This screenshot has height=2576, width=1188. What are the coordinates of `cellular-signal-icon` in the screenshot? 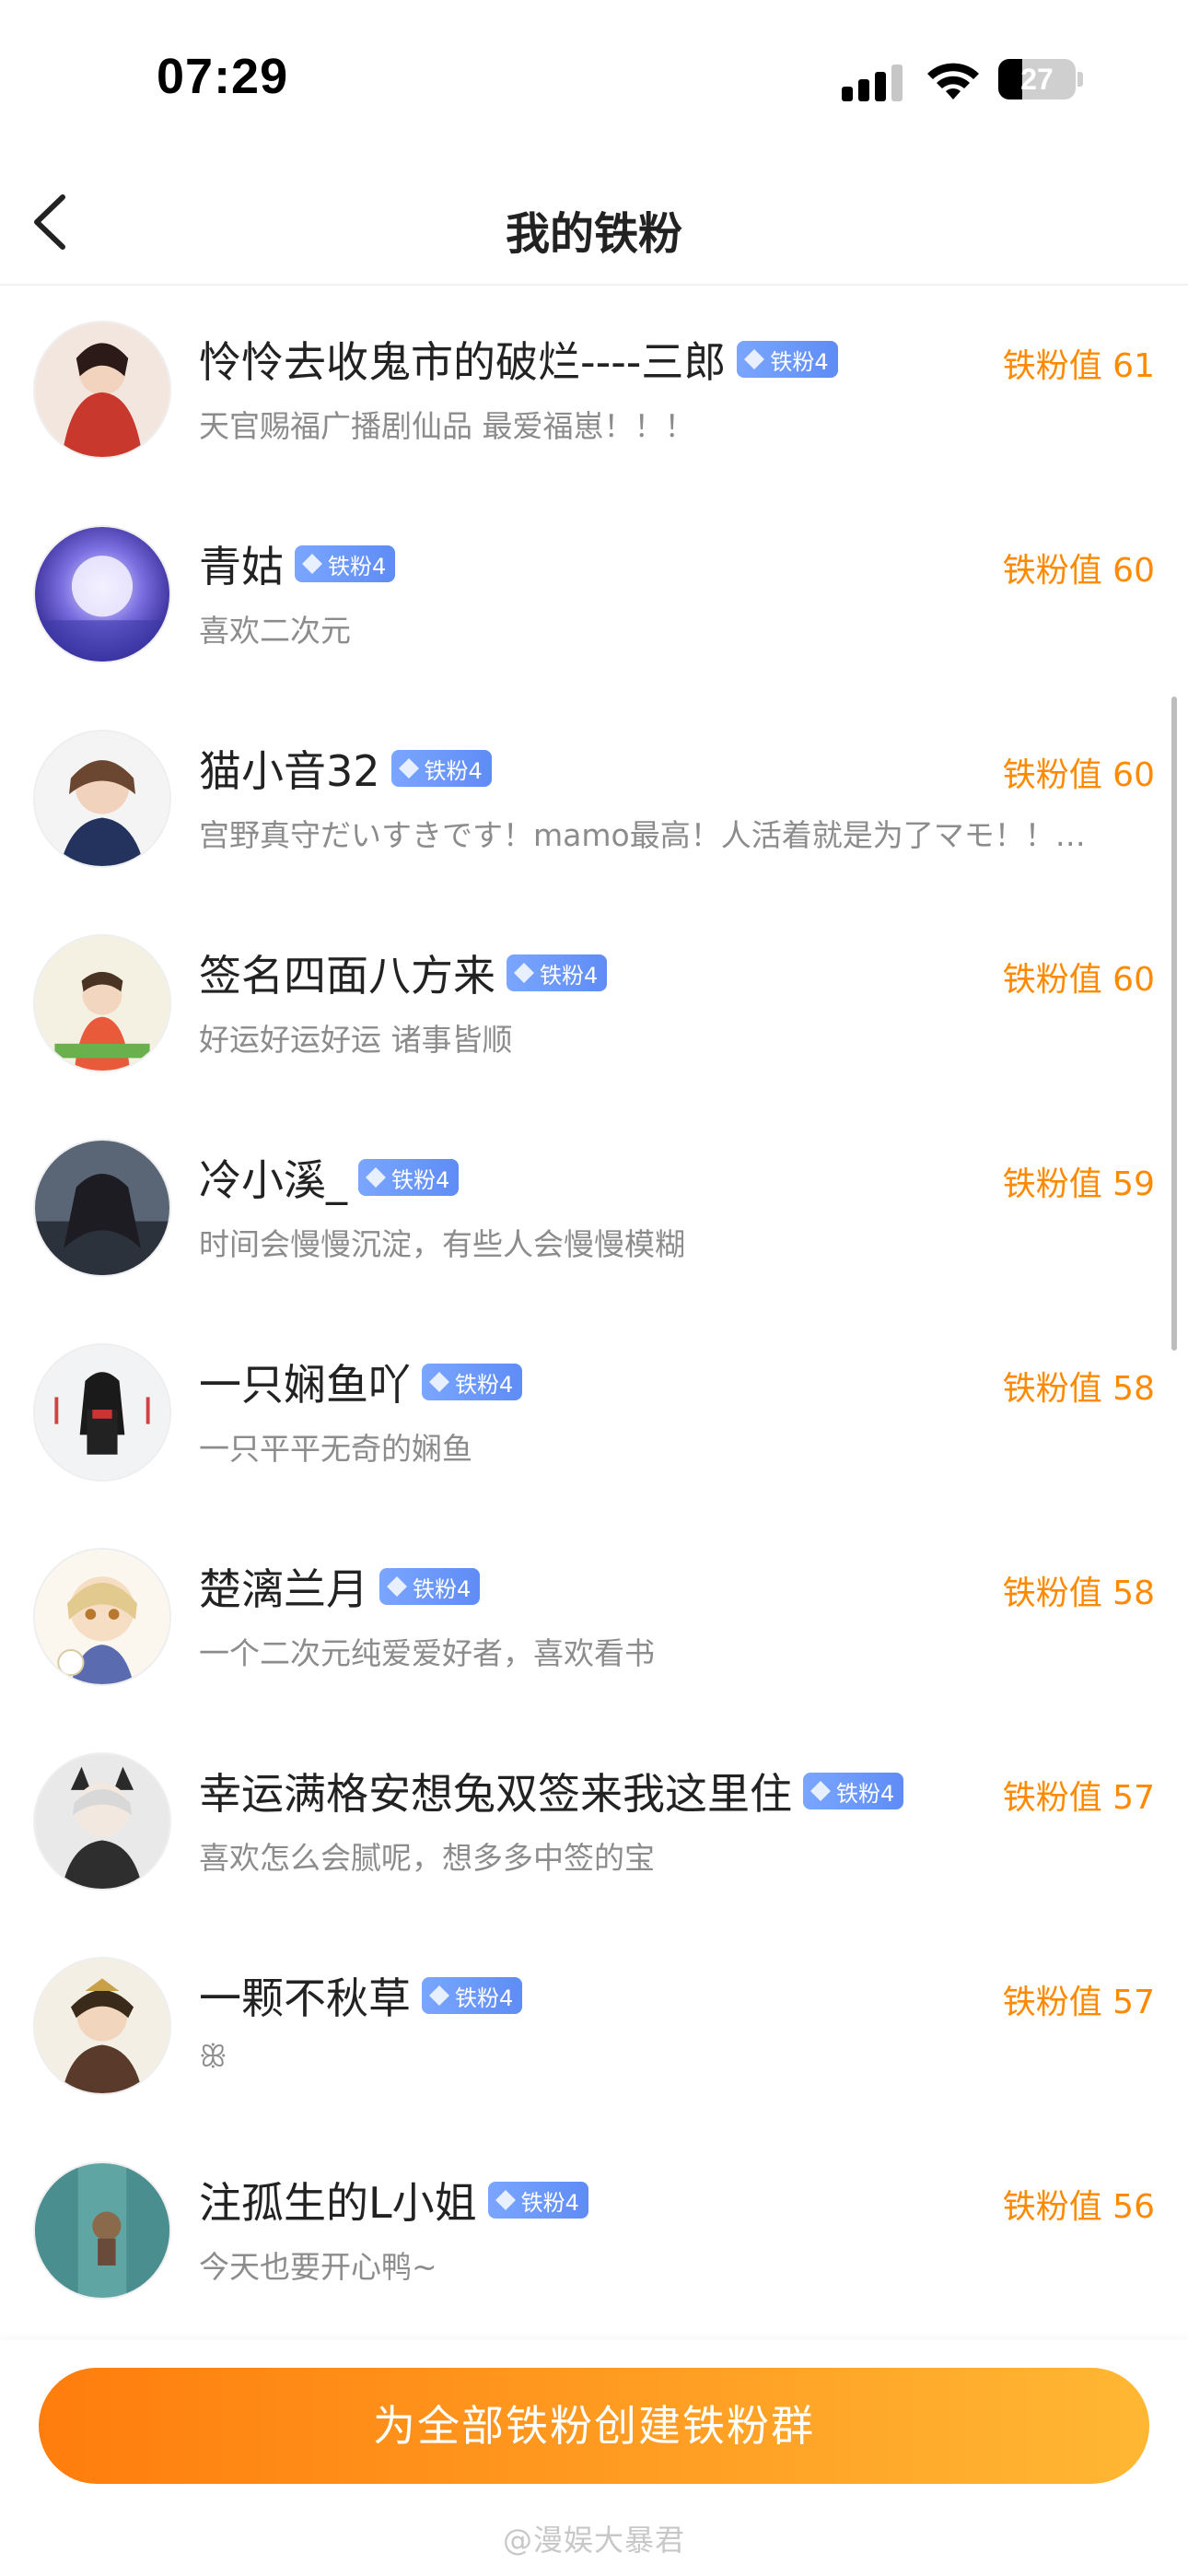 It's located at (872, 82).